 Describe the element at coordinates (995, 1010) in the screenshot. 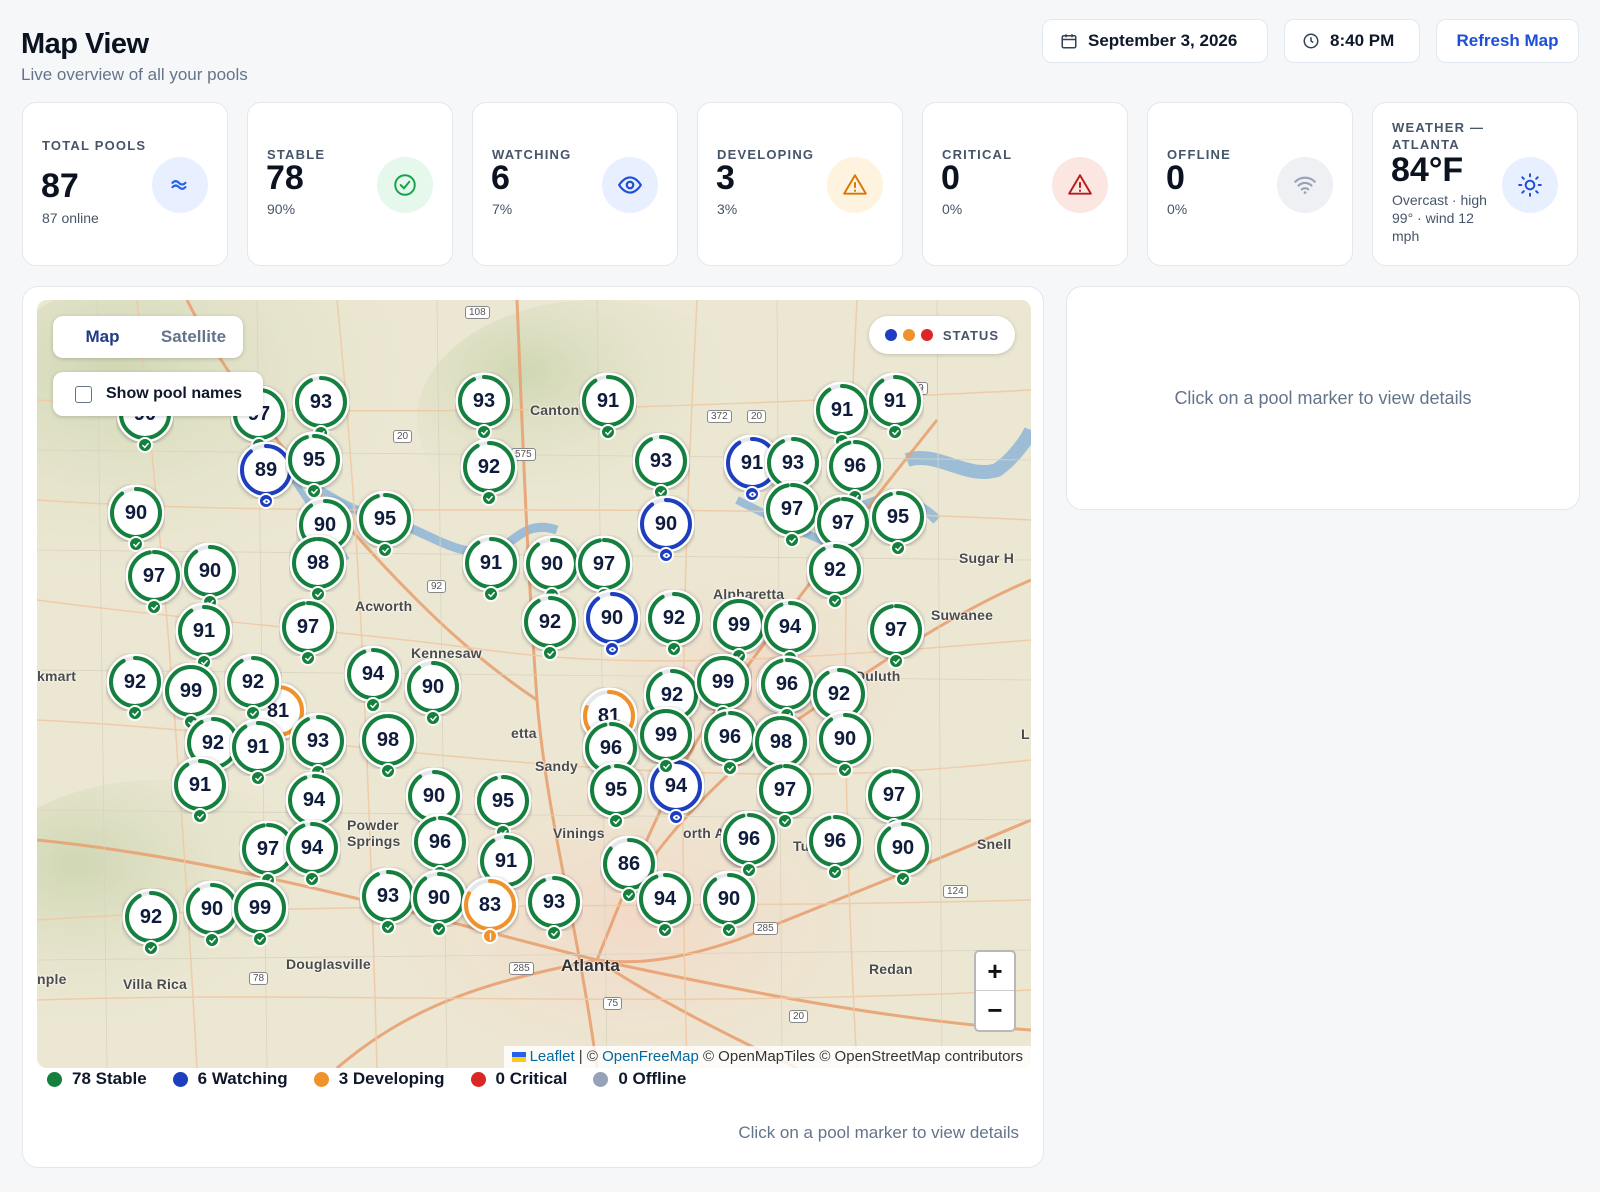

I see `zoom-out-button: −` at that location.